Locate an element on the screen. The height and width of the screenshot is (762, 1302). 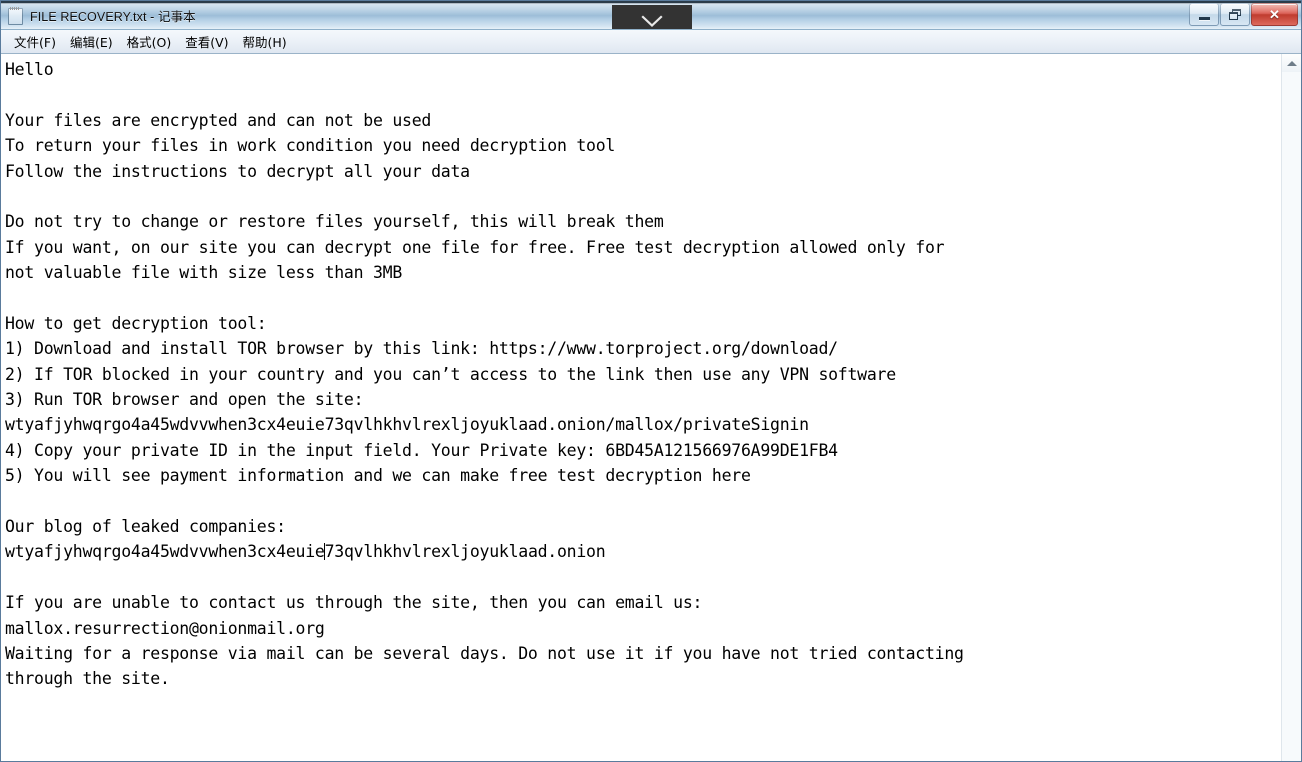
title-bar: FILE RECOVERY.txt - 记事本 ✕ is located at coordinates (651, 15).